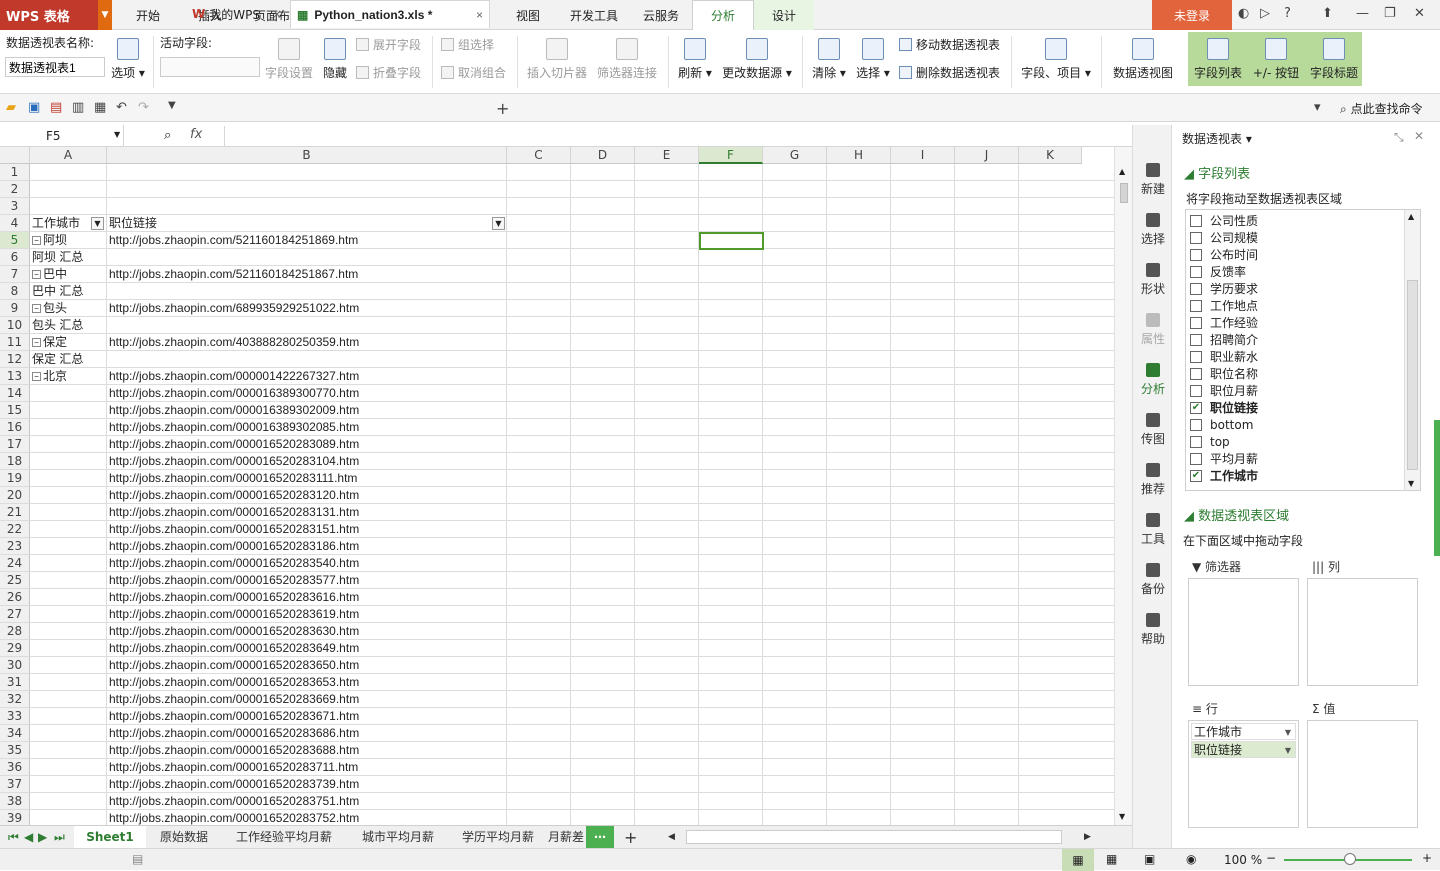 The width and height of the screenshot is (1440, 871). I want to click on sheet-tab: 原始数据, so click(184, 837).